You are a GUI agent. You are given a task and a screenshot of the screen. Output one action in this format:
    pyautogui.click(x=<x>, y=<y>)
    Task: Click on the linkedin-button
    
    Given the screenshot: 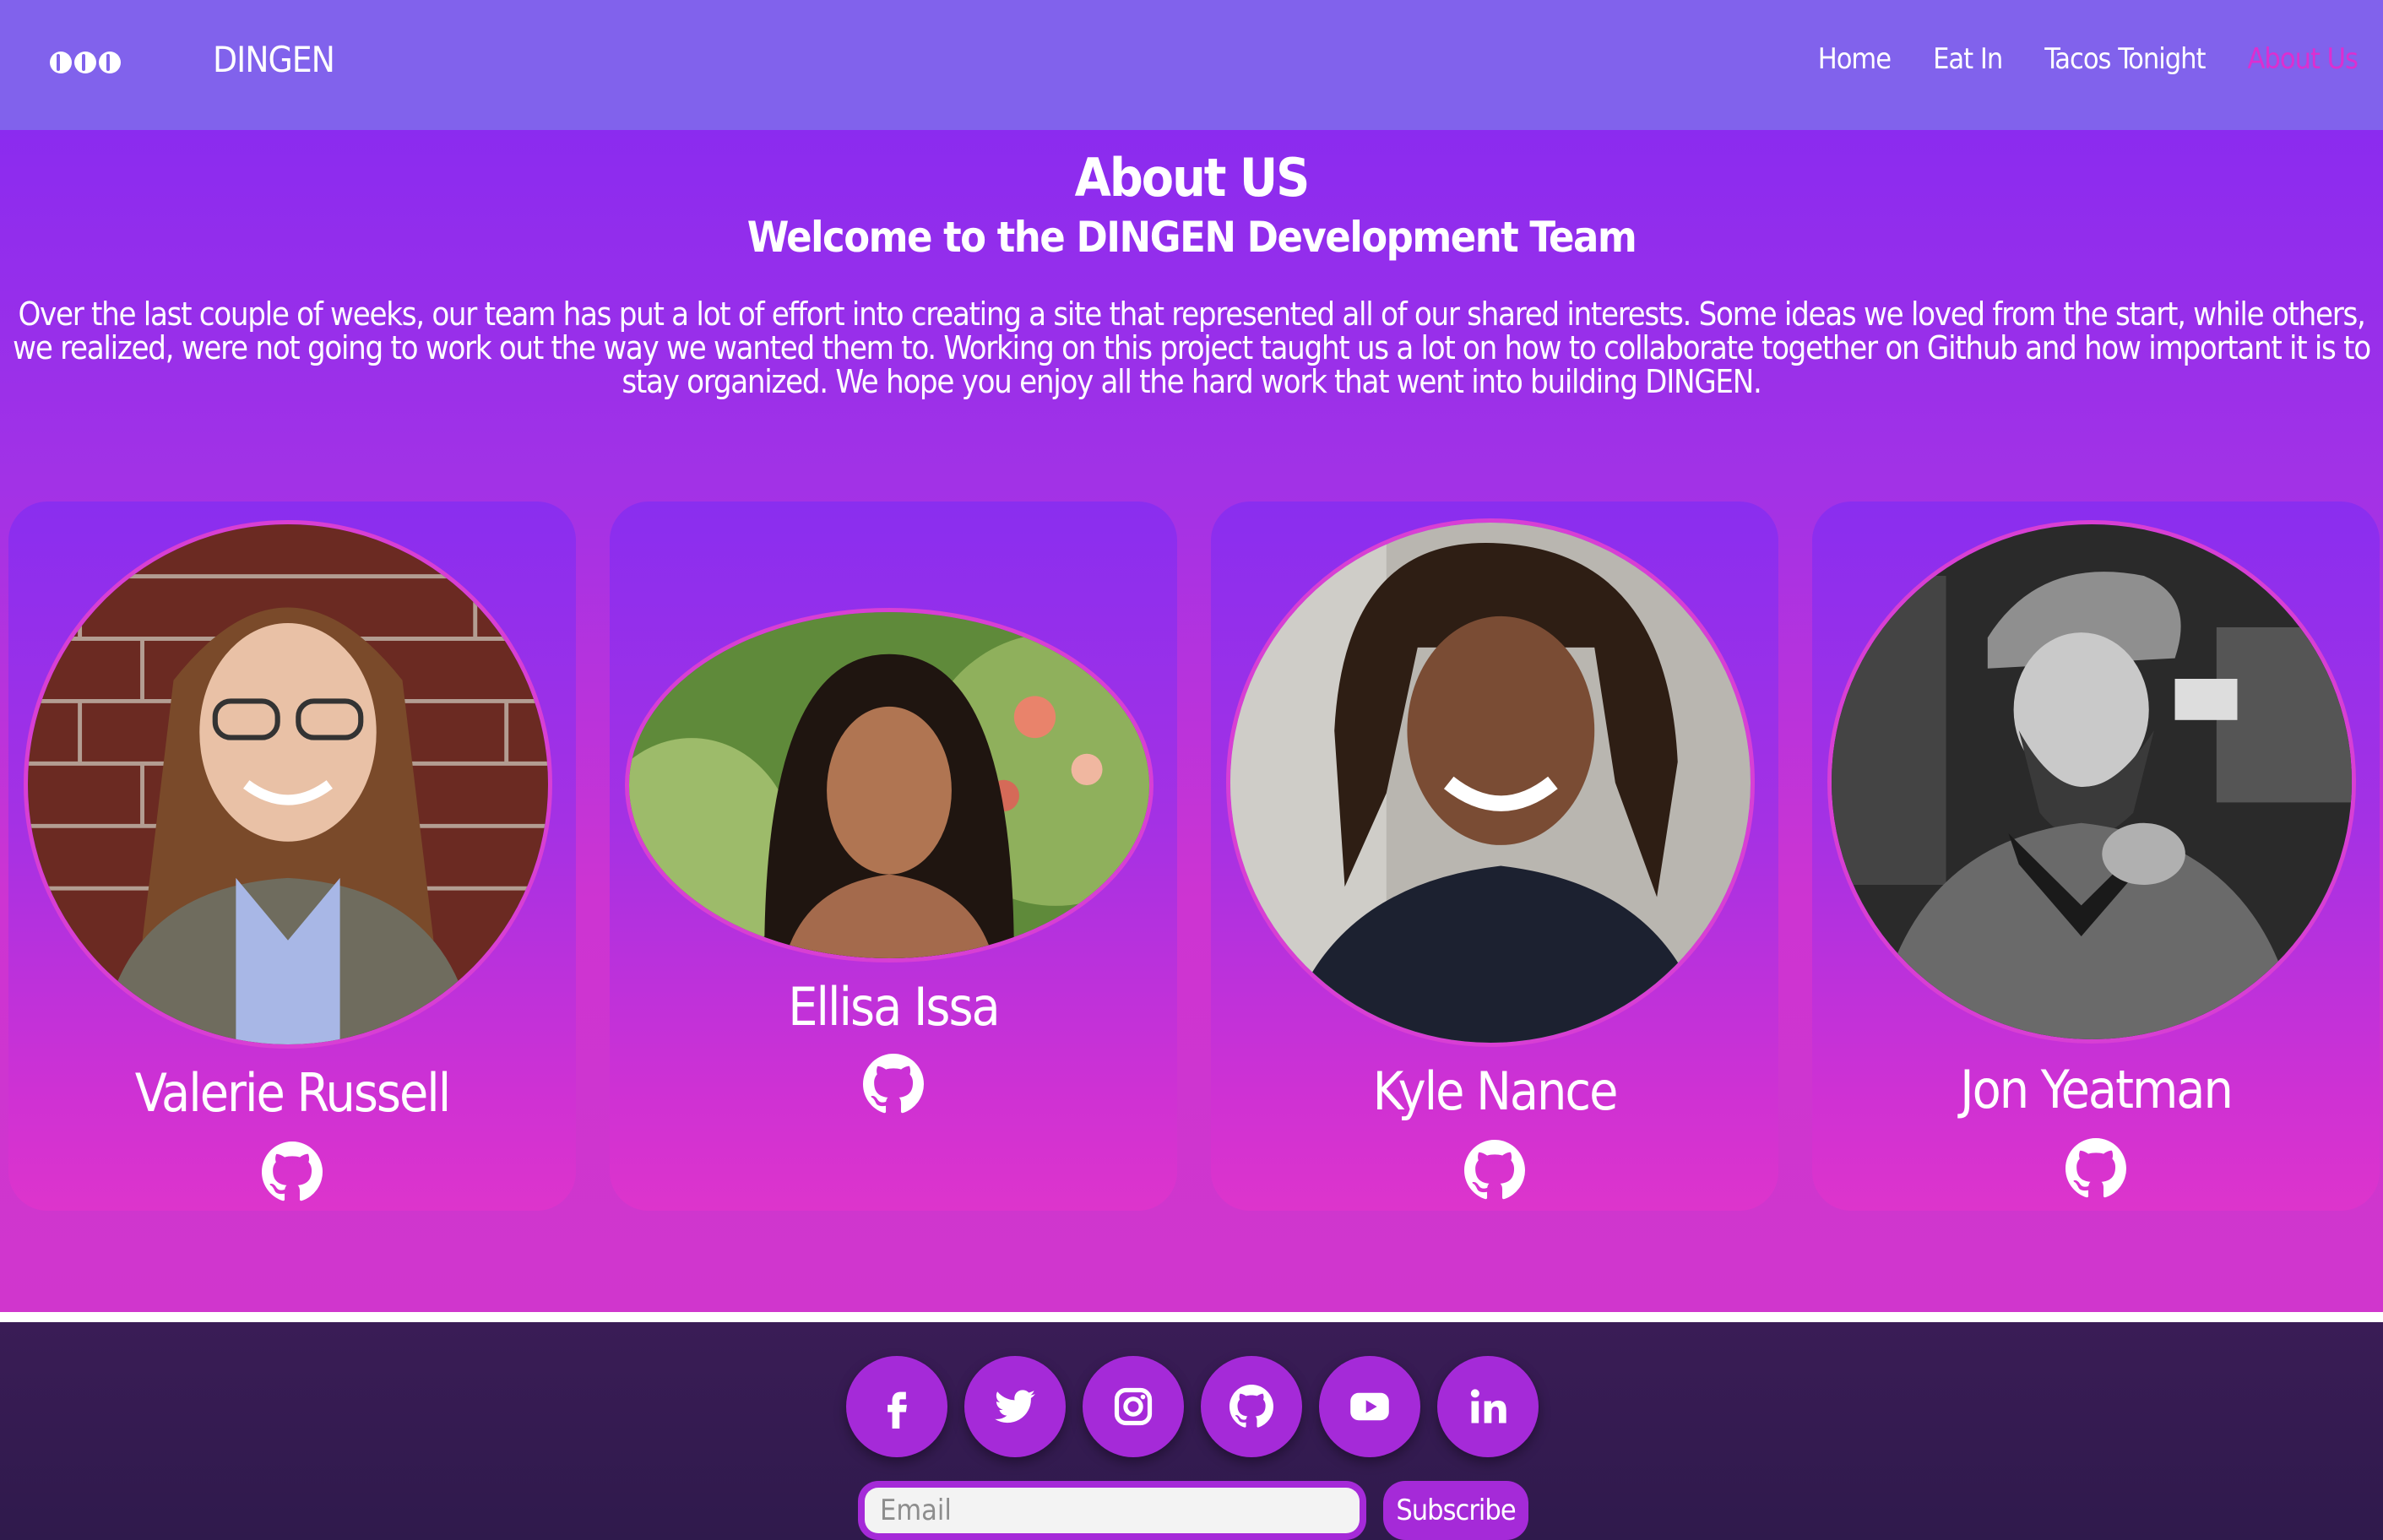 What is the action you would take?
    pyautogui.click(x=1488, y=1406)
    